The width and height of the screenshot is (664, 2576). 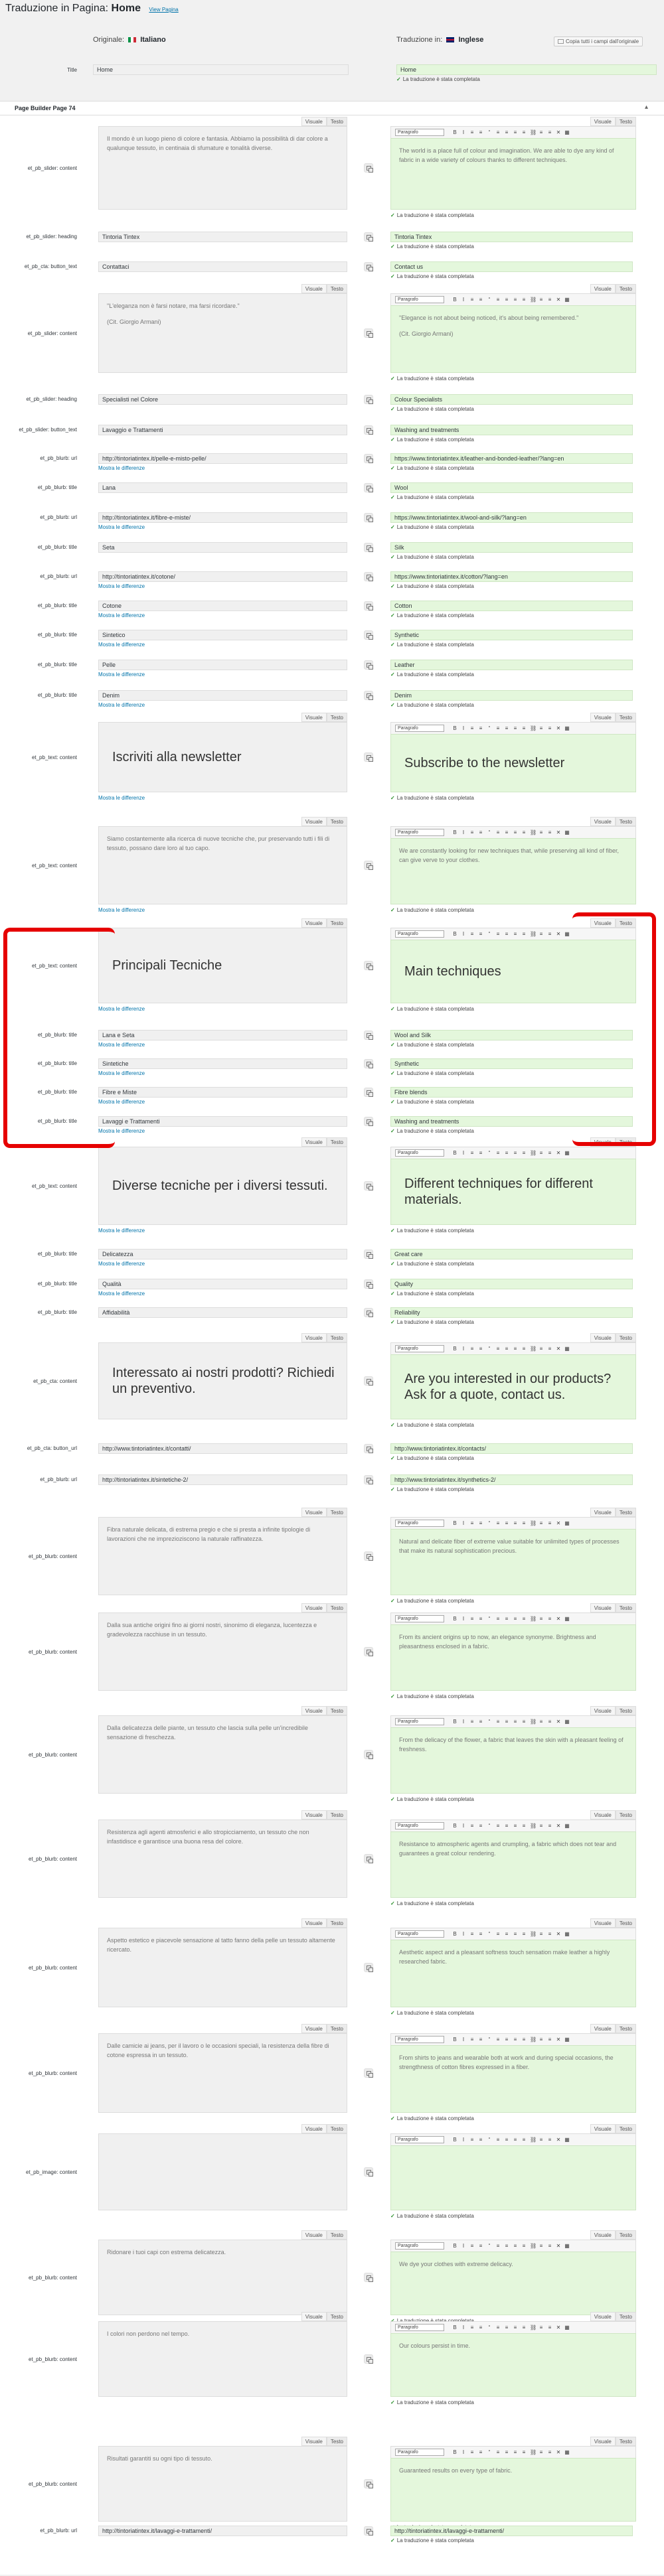 What do you see at coordinates (512, 1312) in the screenshot?
I see `translation-input: Reliability` at bounding box center [512, 1312].